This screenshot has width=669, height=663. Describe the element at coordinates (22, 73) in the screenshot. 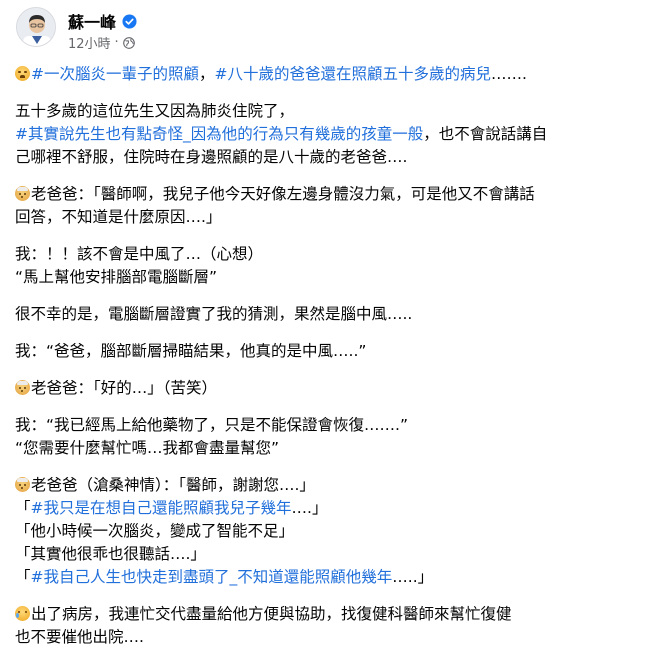

I see `crying-face-emoji` at that location.